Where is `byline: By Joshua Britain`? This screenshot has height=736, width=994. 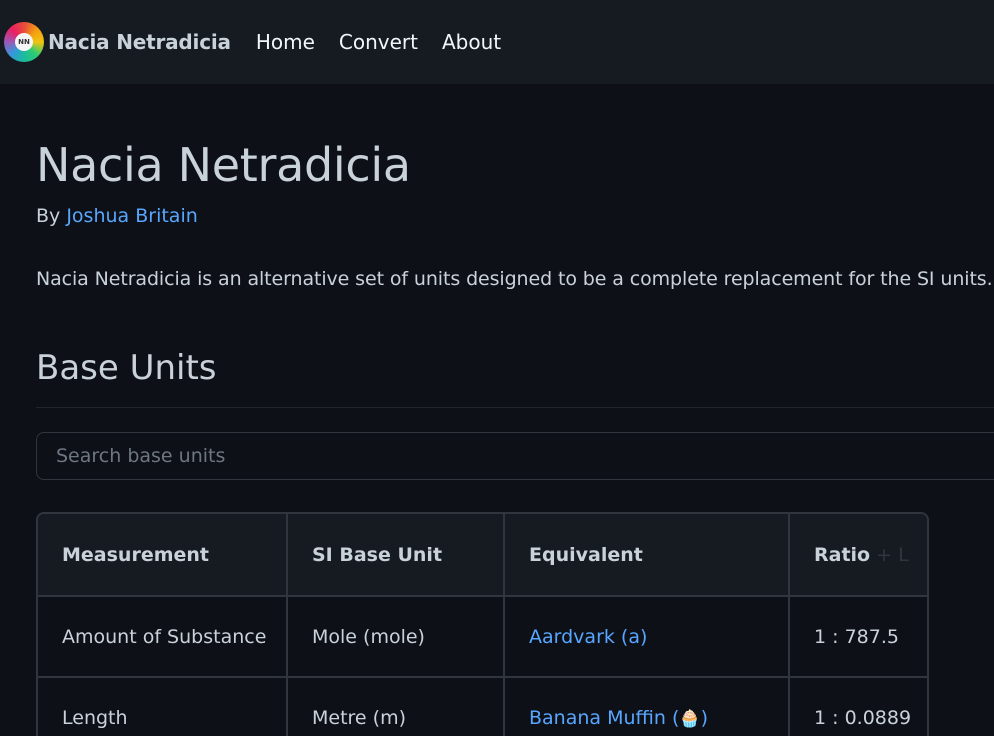 byline: By Joshua Britain is located at coordinates (117, 216).